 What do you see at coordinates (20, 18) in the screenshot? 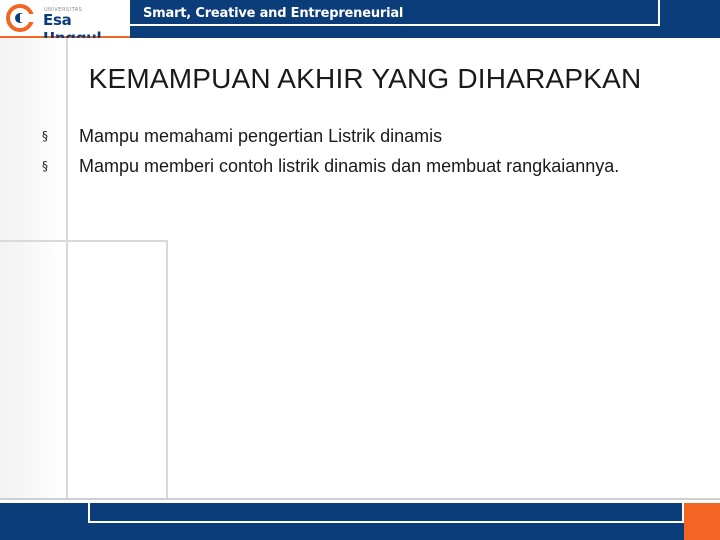
I see `logo-emblem-icon` at bounding box center [20, 18].